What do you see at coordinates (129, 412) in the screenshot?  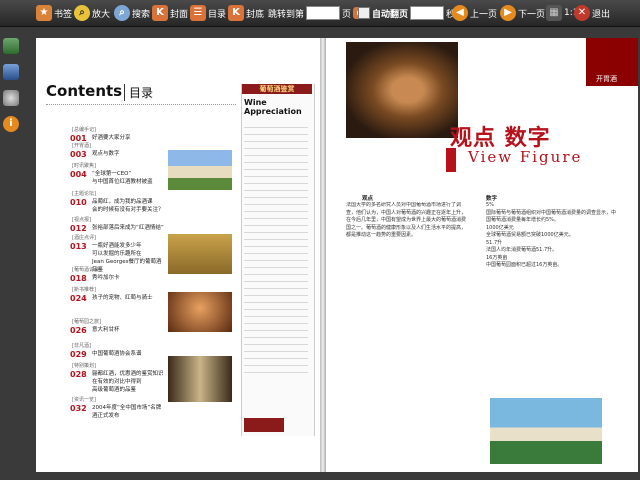 I see `toc-entry-title: 2004年度“全中国市场”名牌酒正式发布` at bounding box center [129, 412].